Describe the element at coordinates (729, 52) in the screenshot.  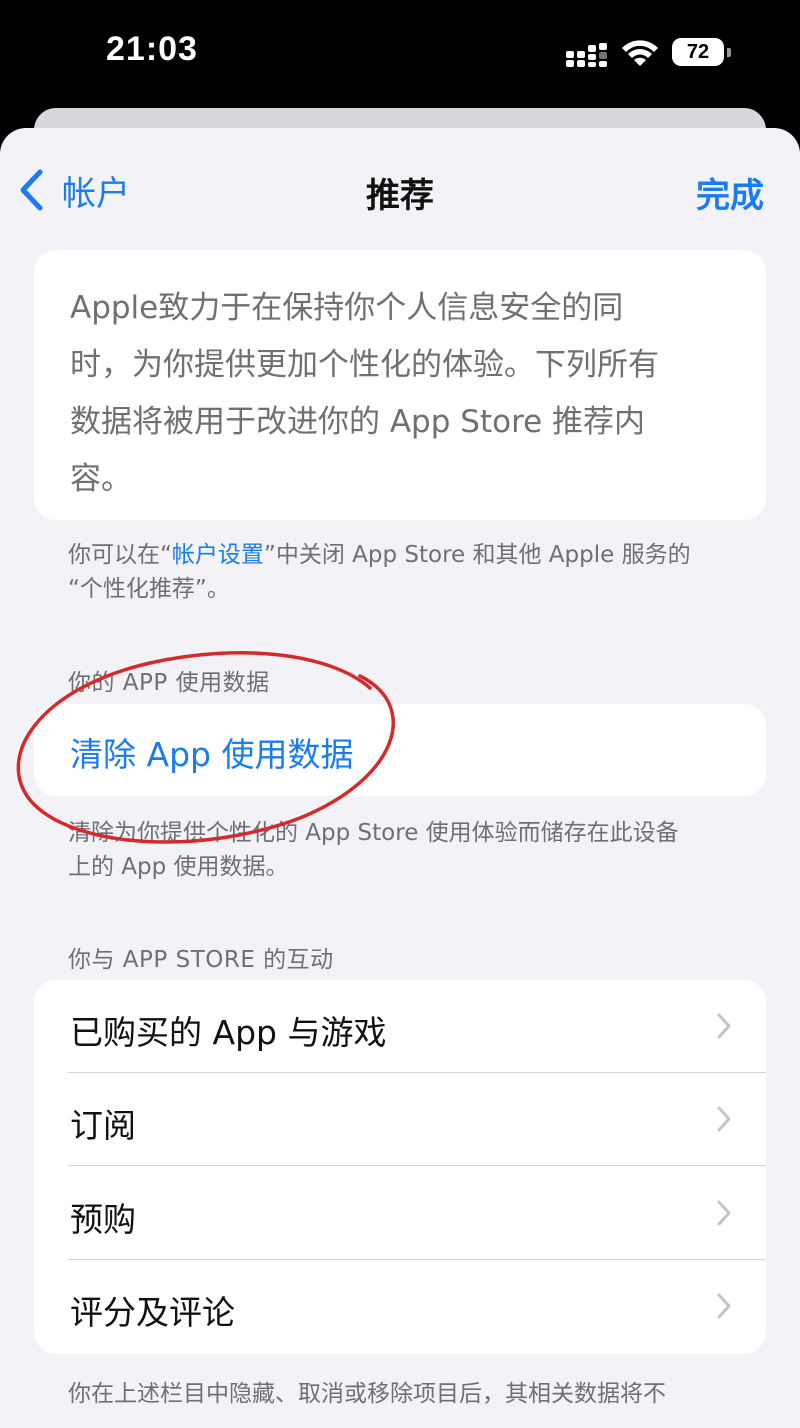
I see `battery-cap` at that location.